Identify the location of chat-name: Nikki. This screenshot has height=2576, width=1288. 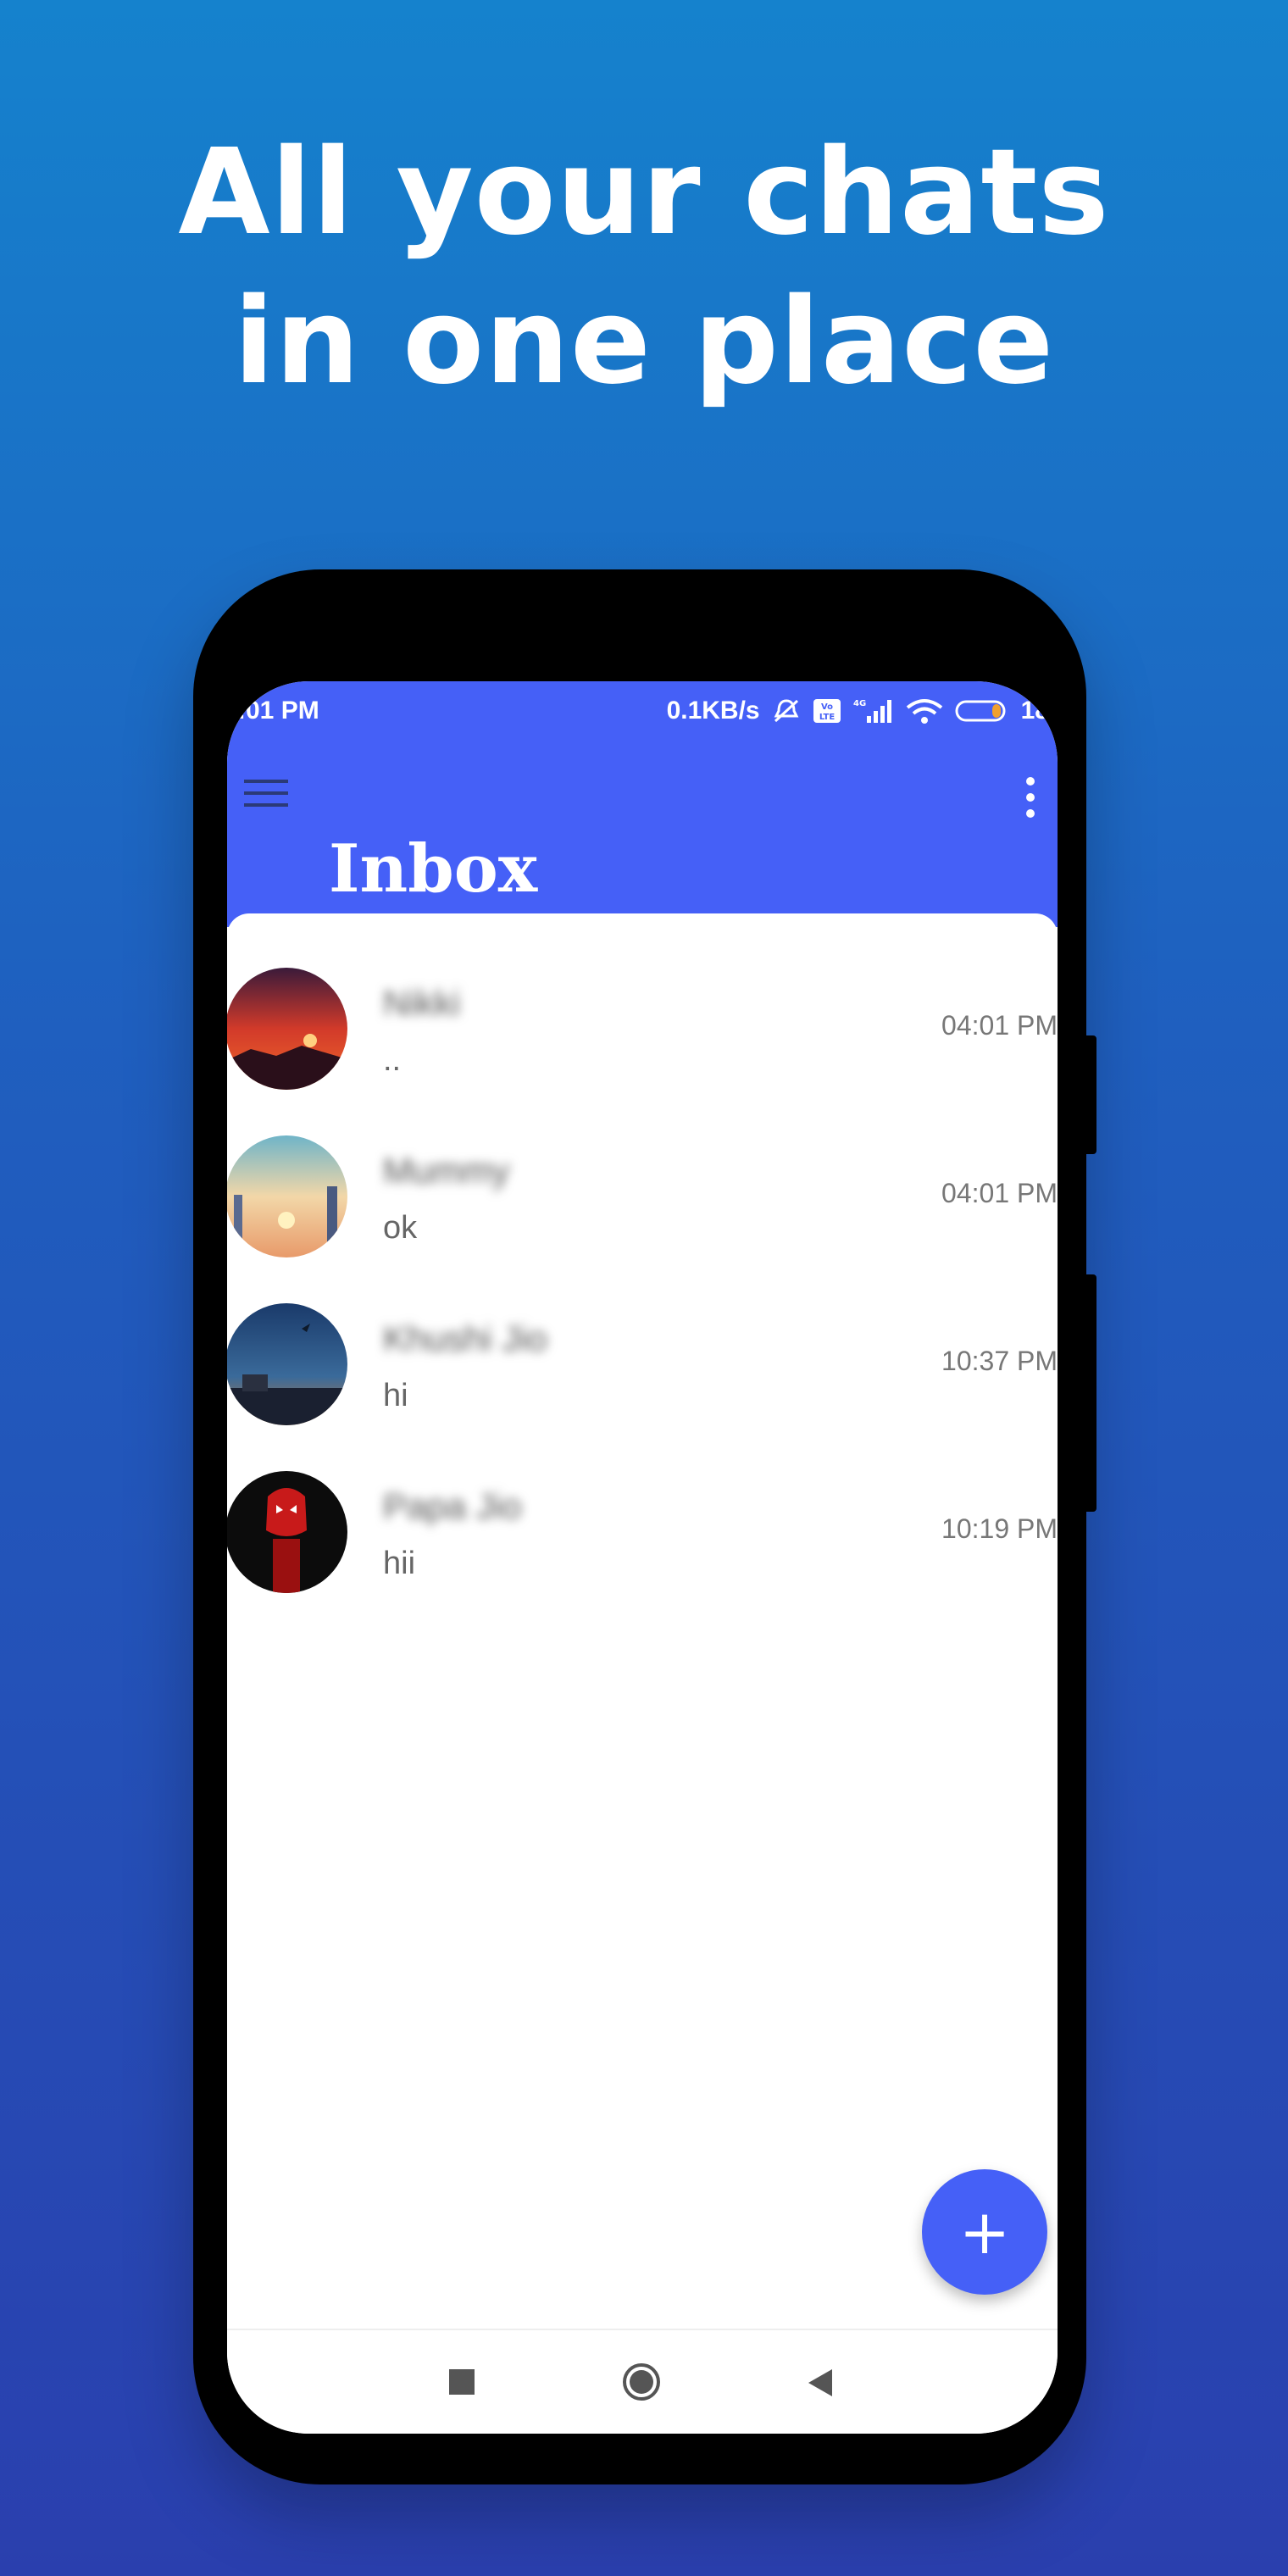
(421, 1003).